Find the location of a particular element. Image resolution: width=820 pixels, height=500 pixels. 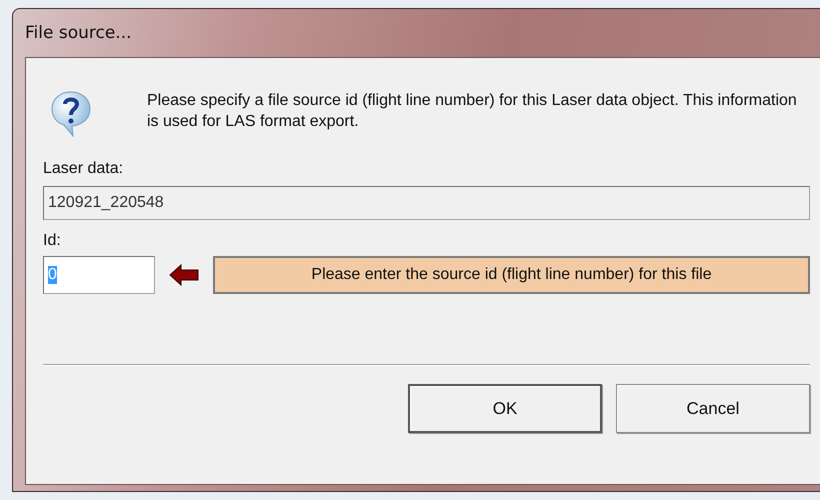

field-label: Laser data: is located at coordinates (83, 168).